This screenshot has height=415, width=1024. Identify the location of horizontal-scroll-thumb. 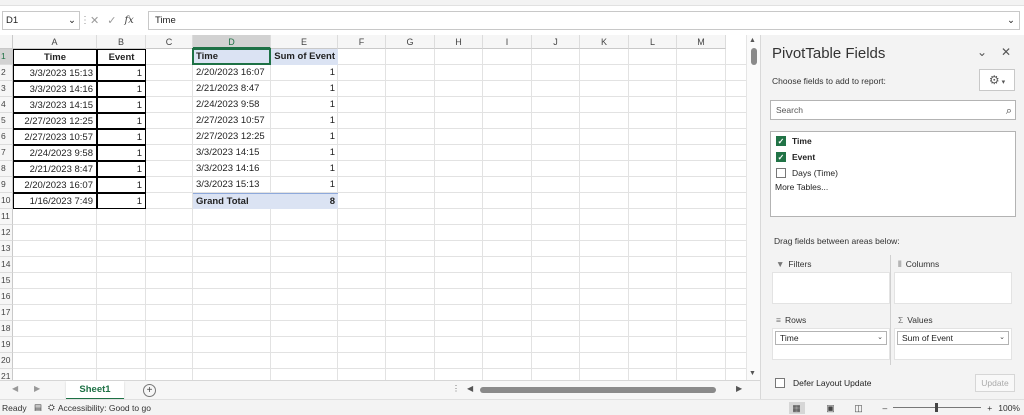
(598, 390).